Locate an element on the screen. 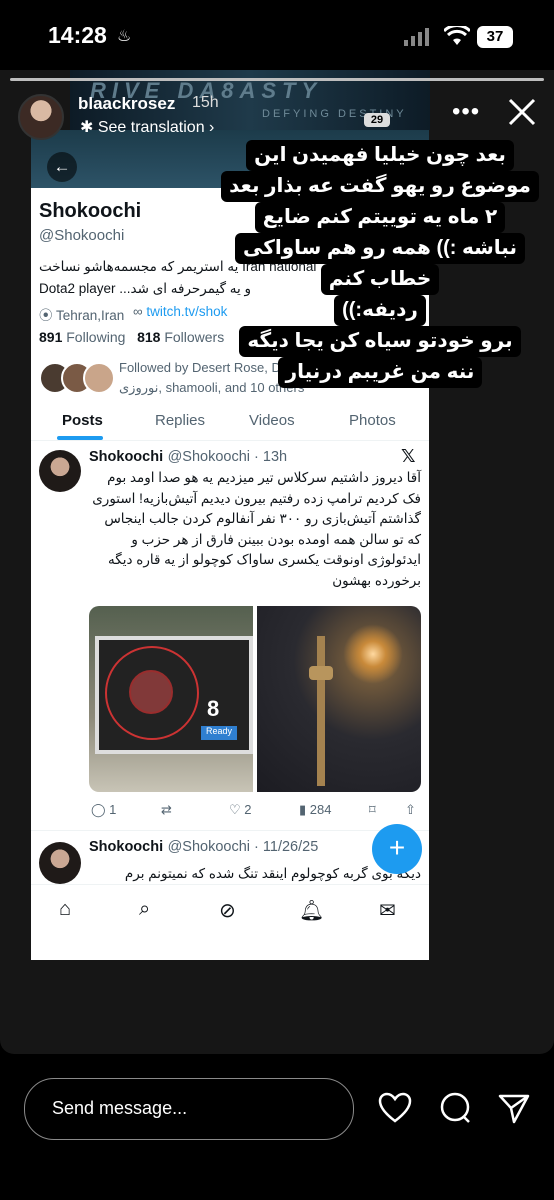 Image resolution: width=554 pixels, height=1200 pixels. focus-icon: ♨ is located at coordinates (124, 36).